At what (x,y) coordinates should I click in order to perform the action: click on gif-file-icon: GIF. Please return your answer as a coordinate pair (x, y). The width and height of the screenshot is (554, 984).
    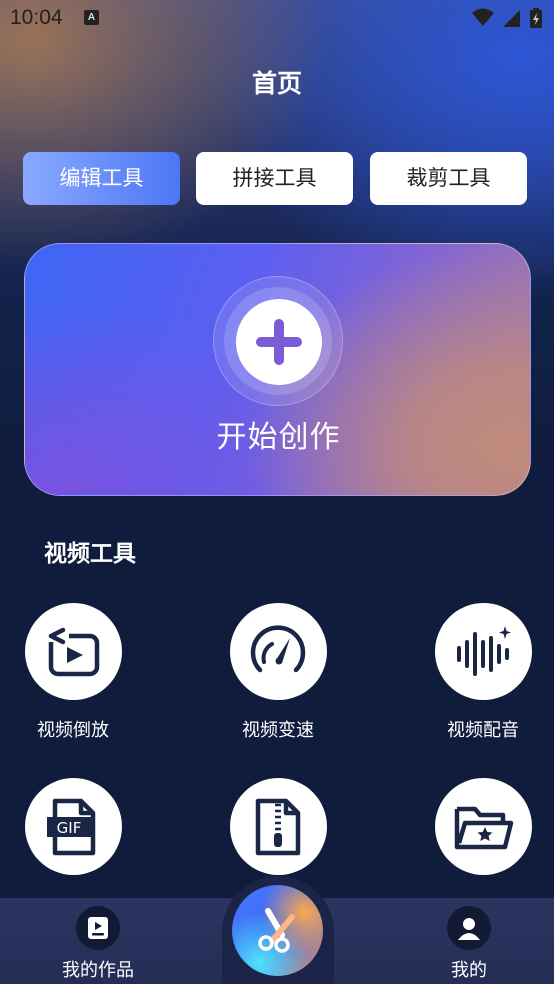
    Looking at the image, I should click on (71, 826).